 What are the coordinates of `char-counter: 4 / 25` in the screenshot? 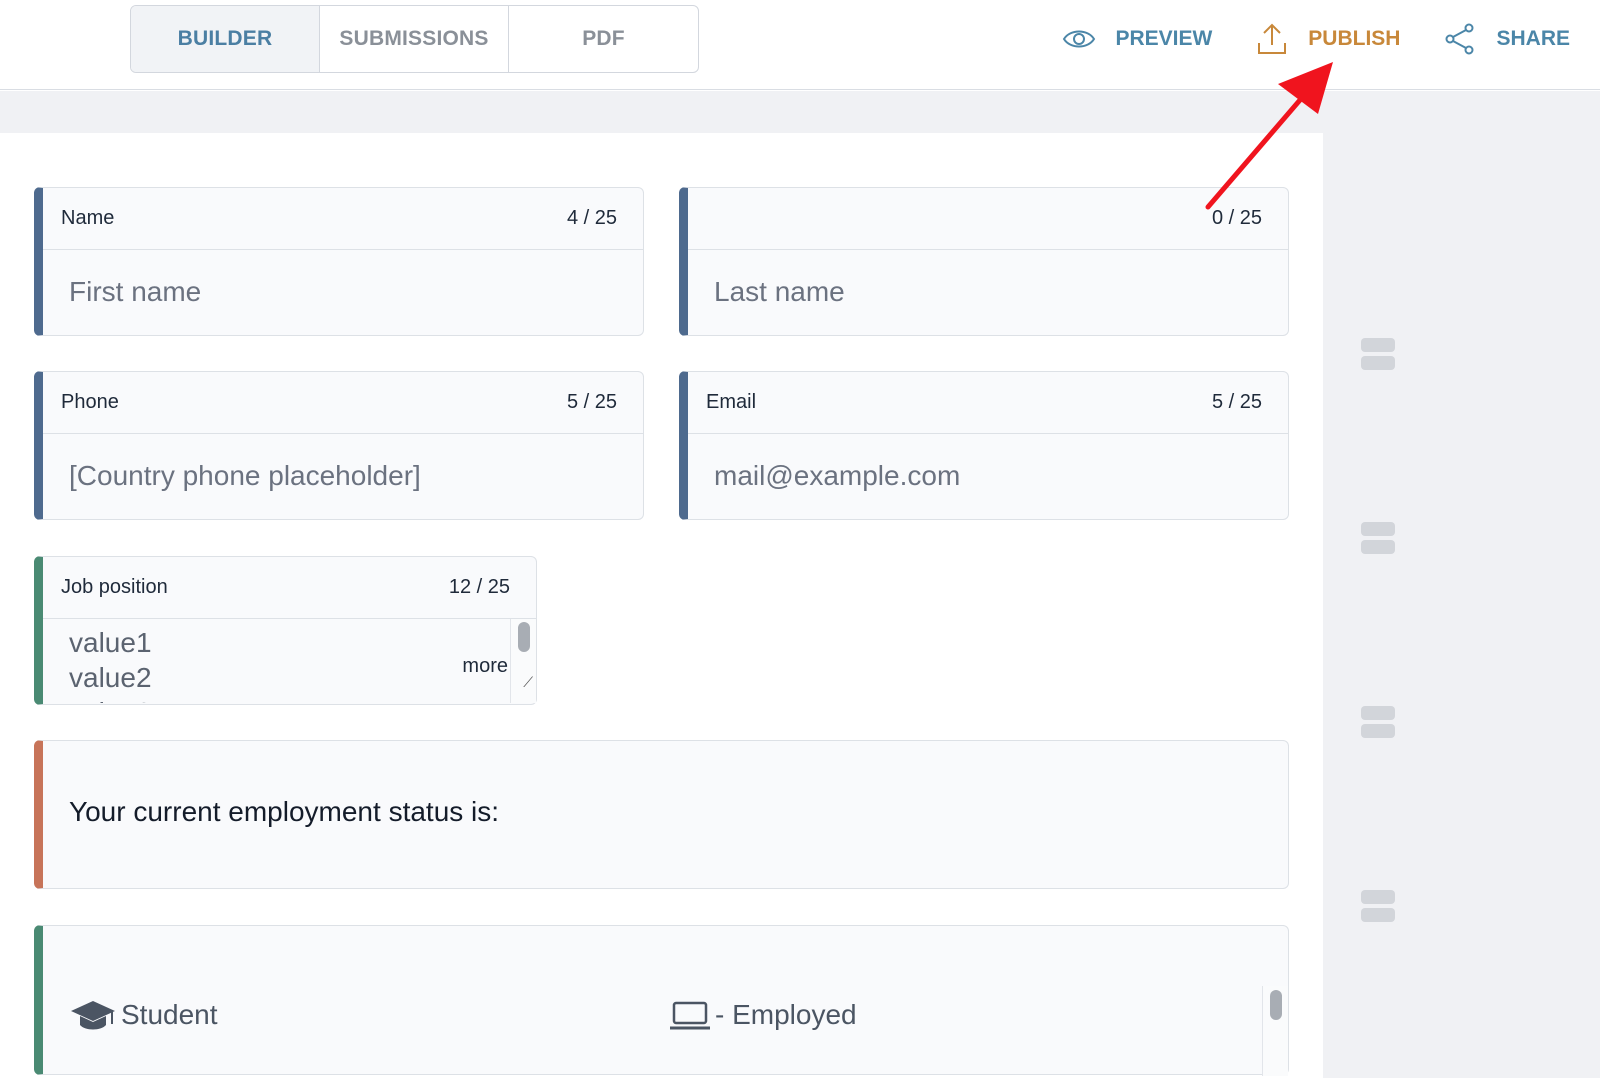 It's located at (591, 218).